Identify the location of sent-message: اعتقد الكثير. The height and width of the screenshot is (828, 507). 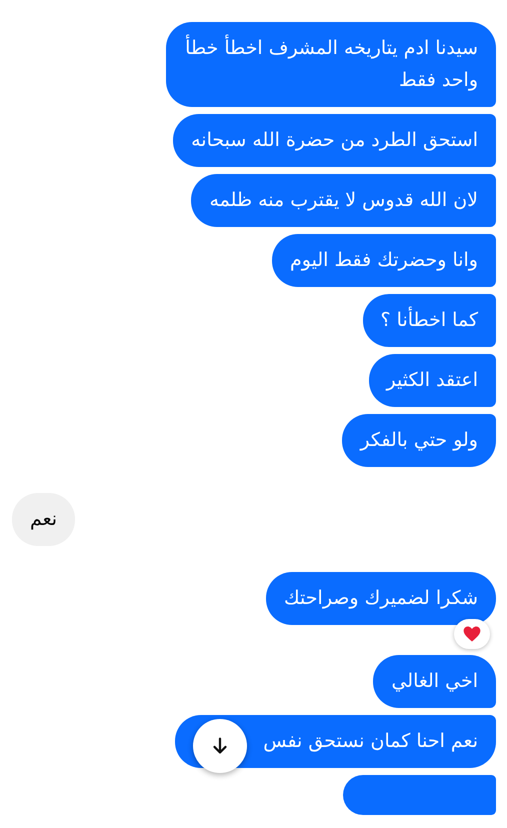
(432, 380).